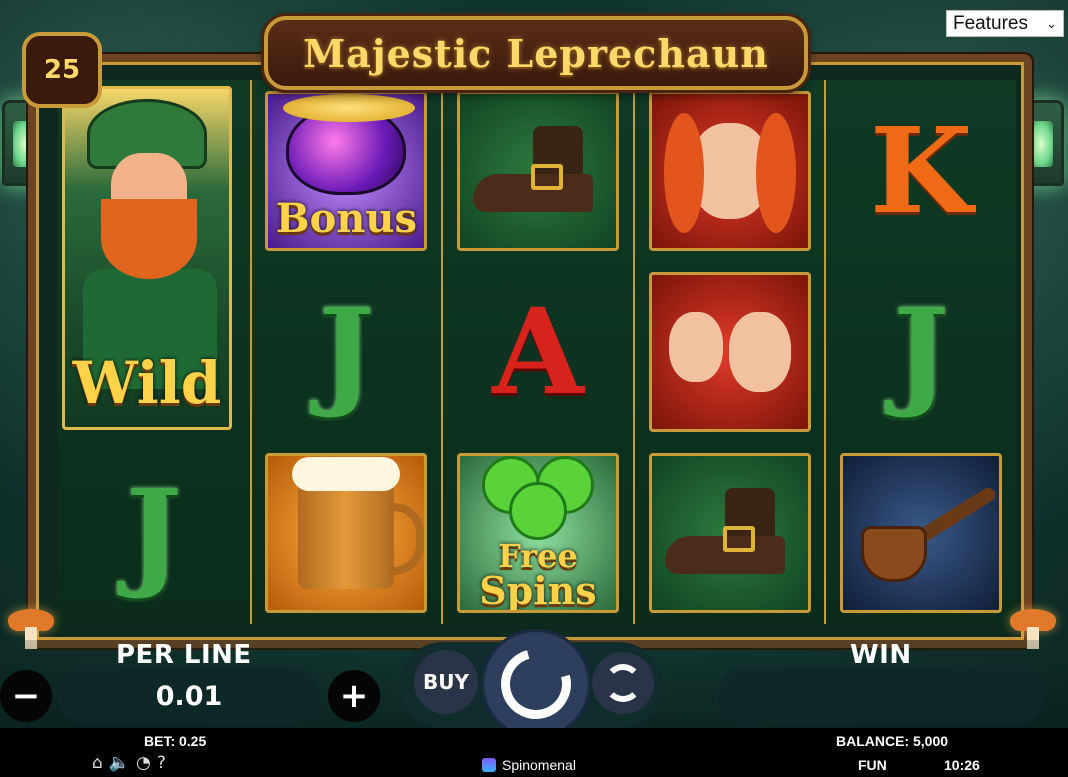 The width and height of the screenshot is (1068, 777). What do you see at coordinates (881, 696) in the screenshot?
I see `win-field` at bounding box center [881, 696].